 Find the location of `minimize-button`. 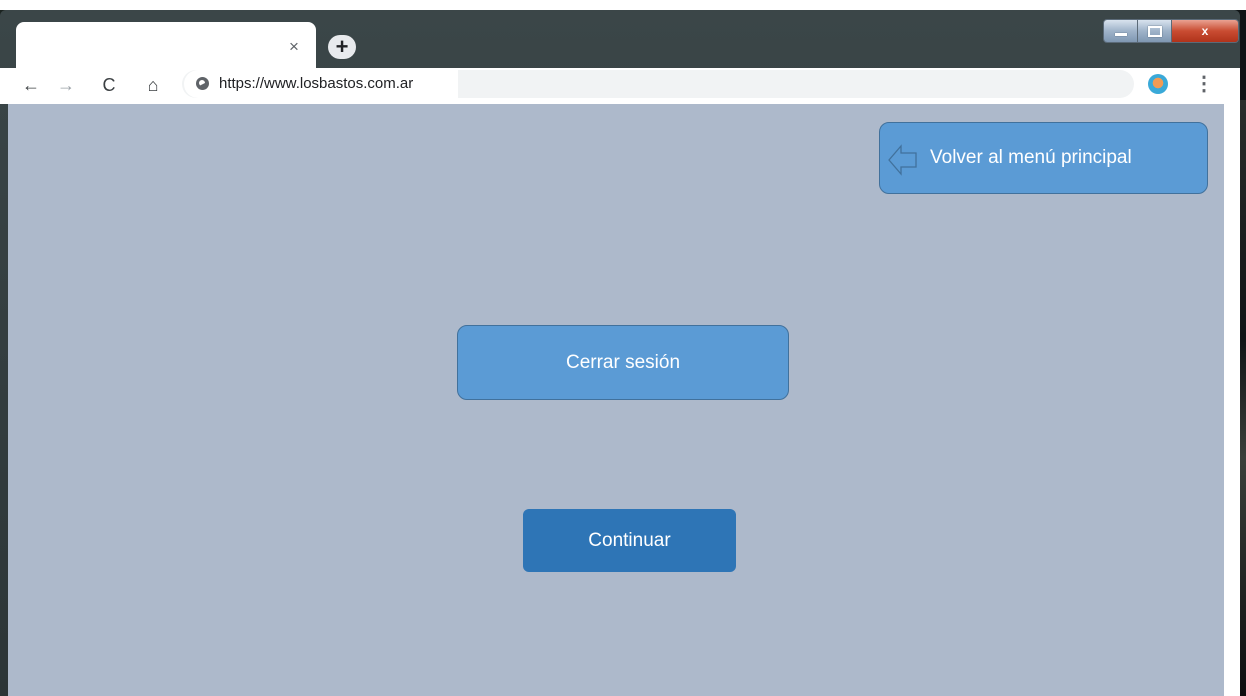

minimize-button is located at coordinates (1121, 31).